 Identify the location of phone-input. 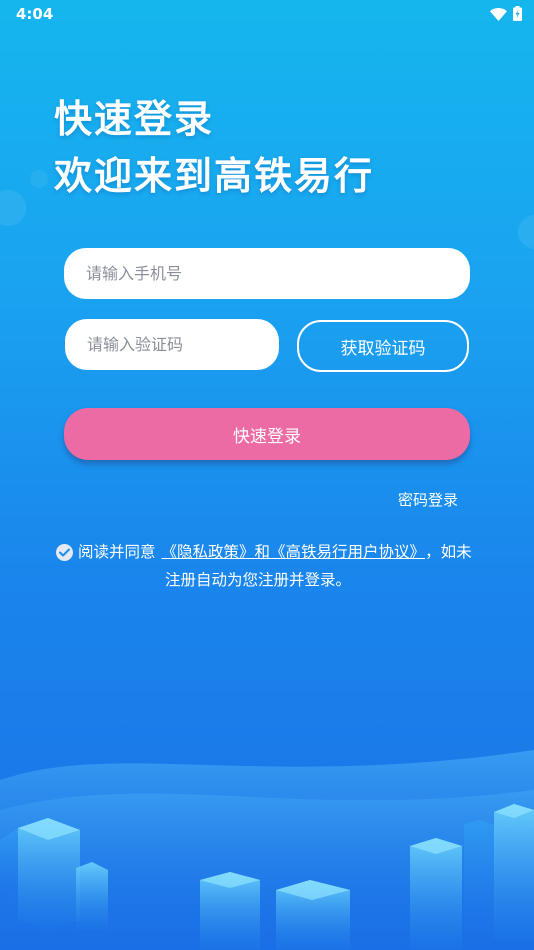
(267, 273).